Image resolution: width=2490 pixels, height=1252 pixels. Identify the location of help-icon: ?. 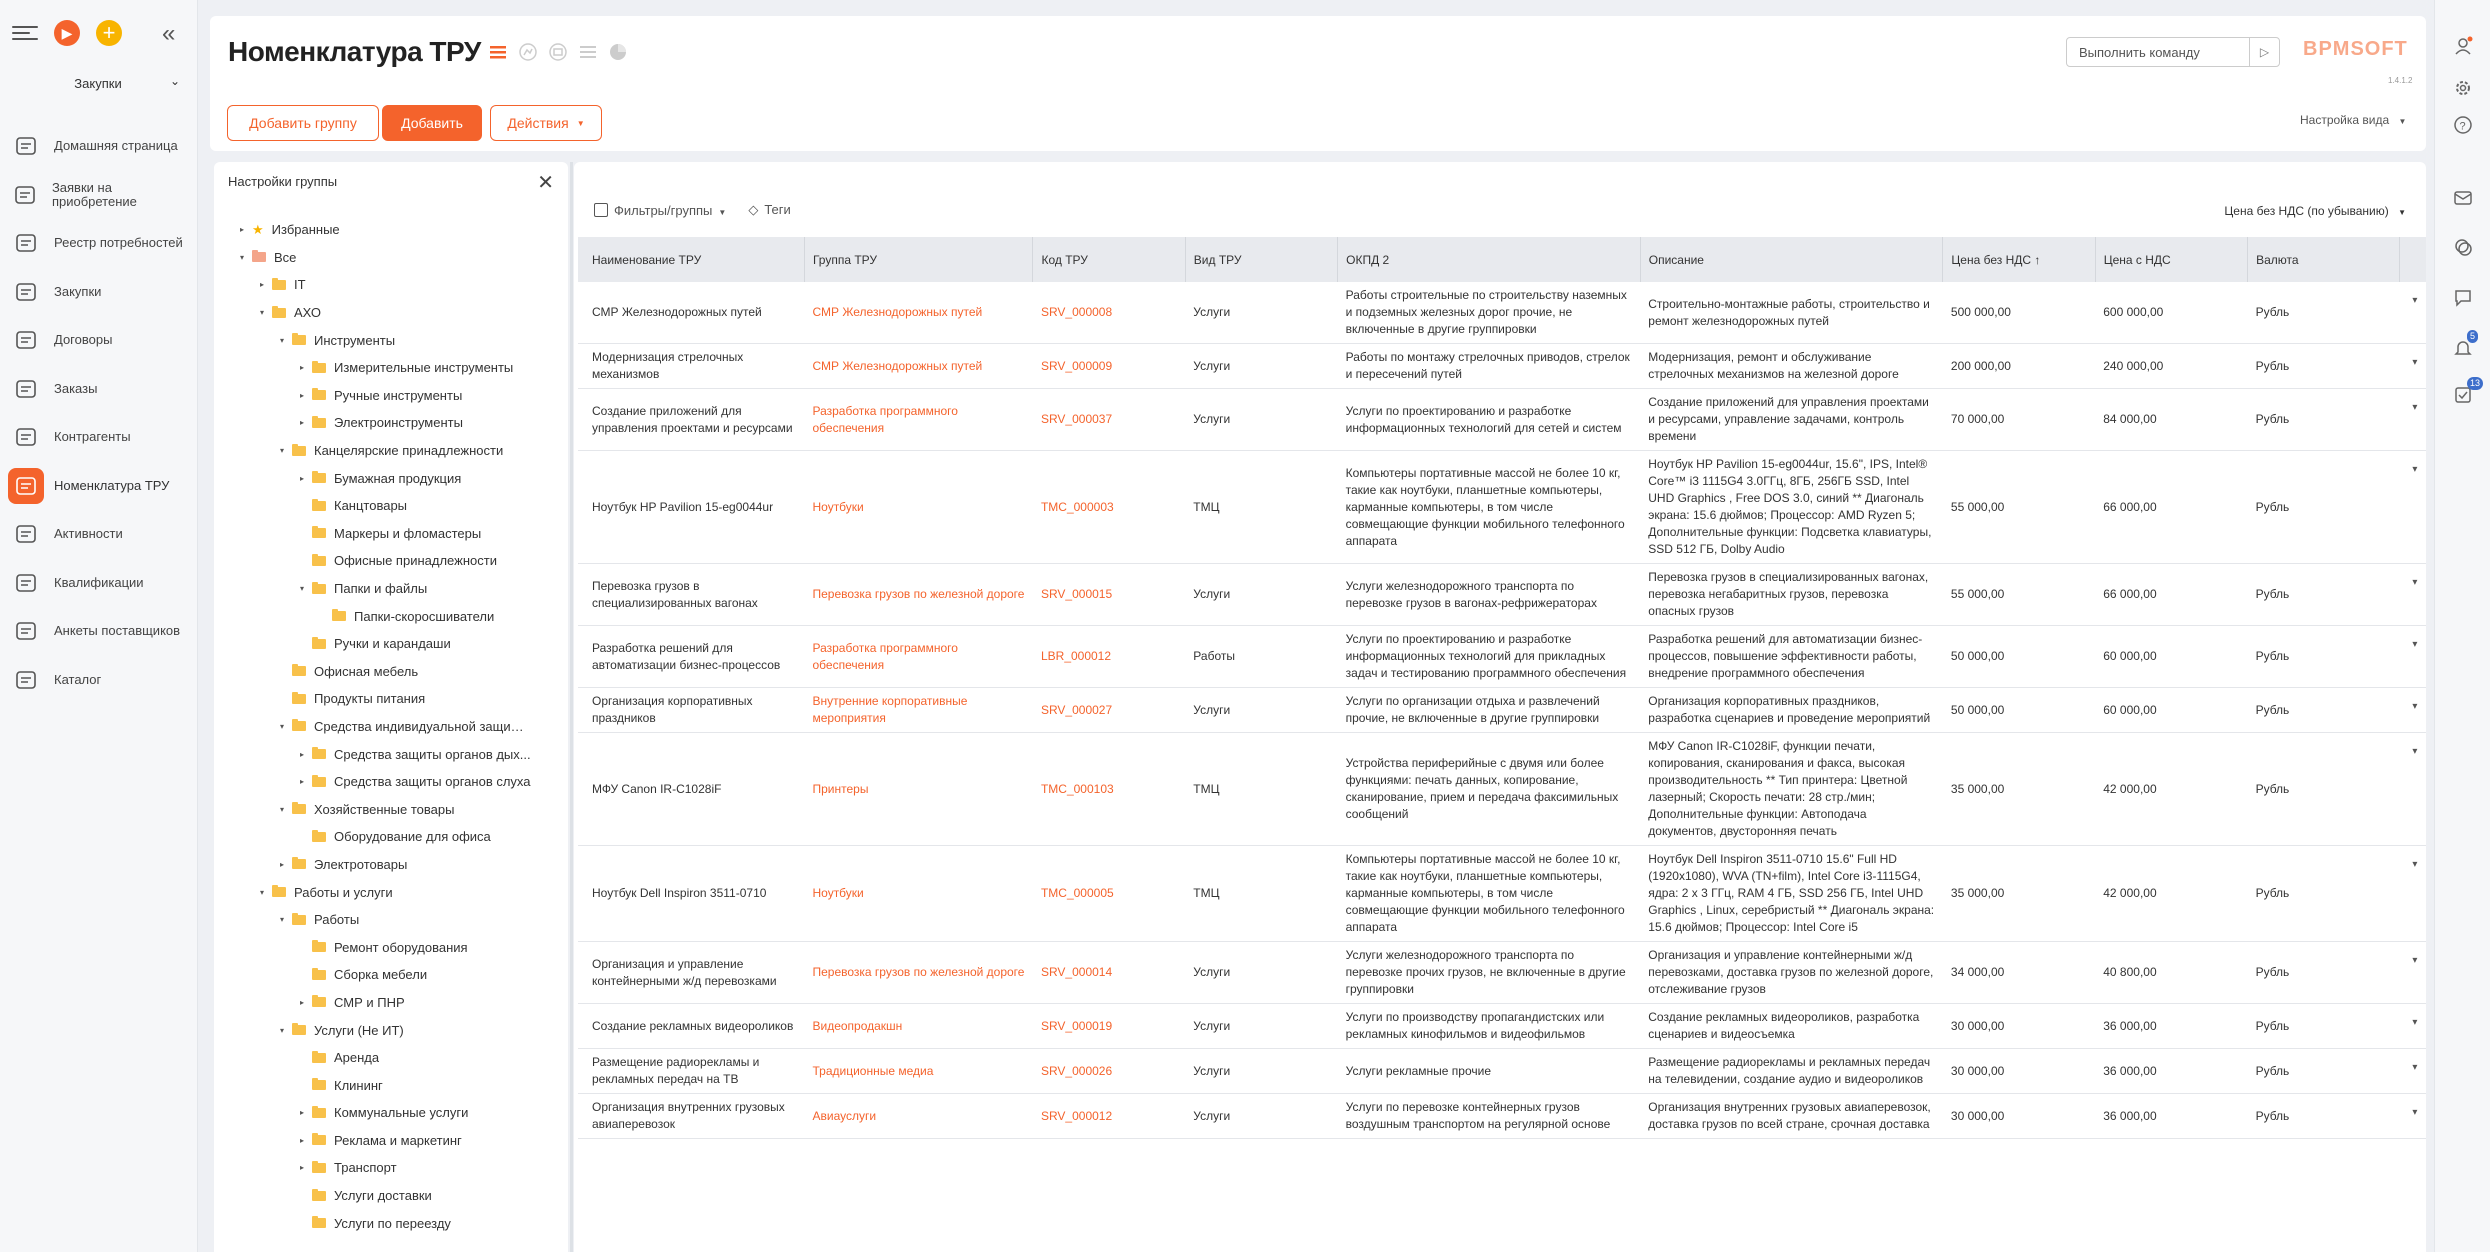
(2463, 125).